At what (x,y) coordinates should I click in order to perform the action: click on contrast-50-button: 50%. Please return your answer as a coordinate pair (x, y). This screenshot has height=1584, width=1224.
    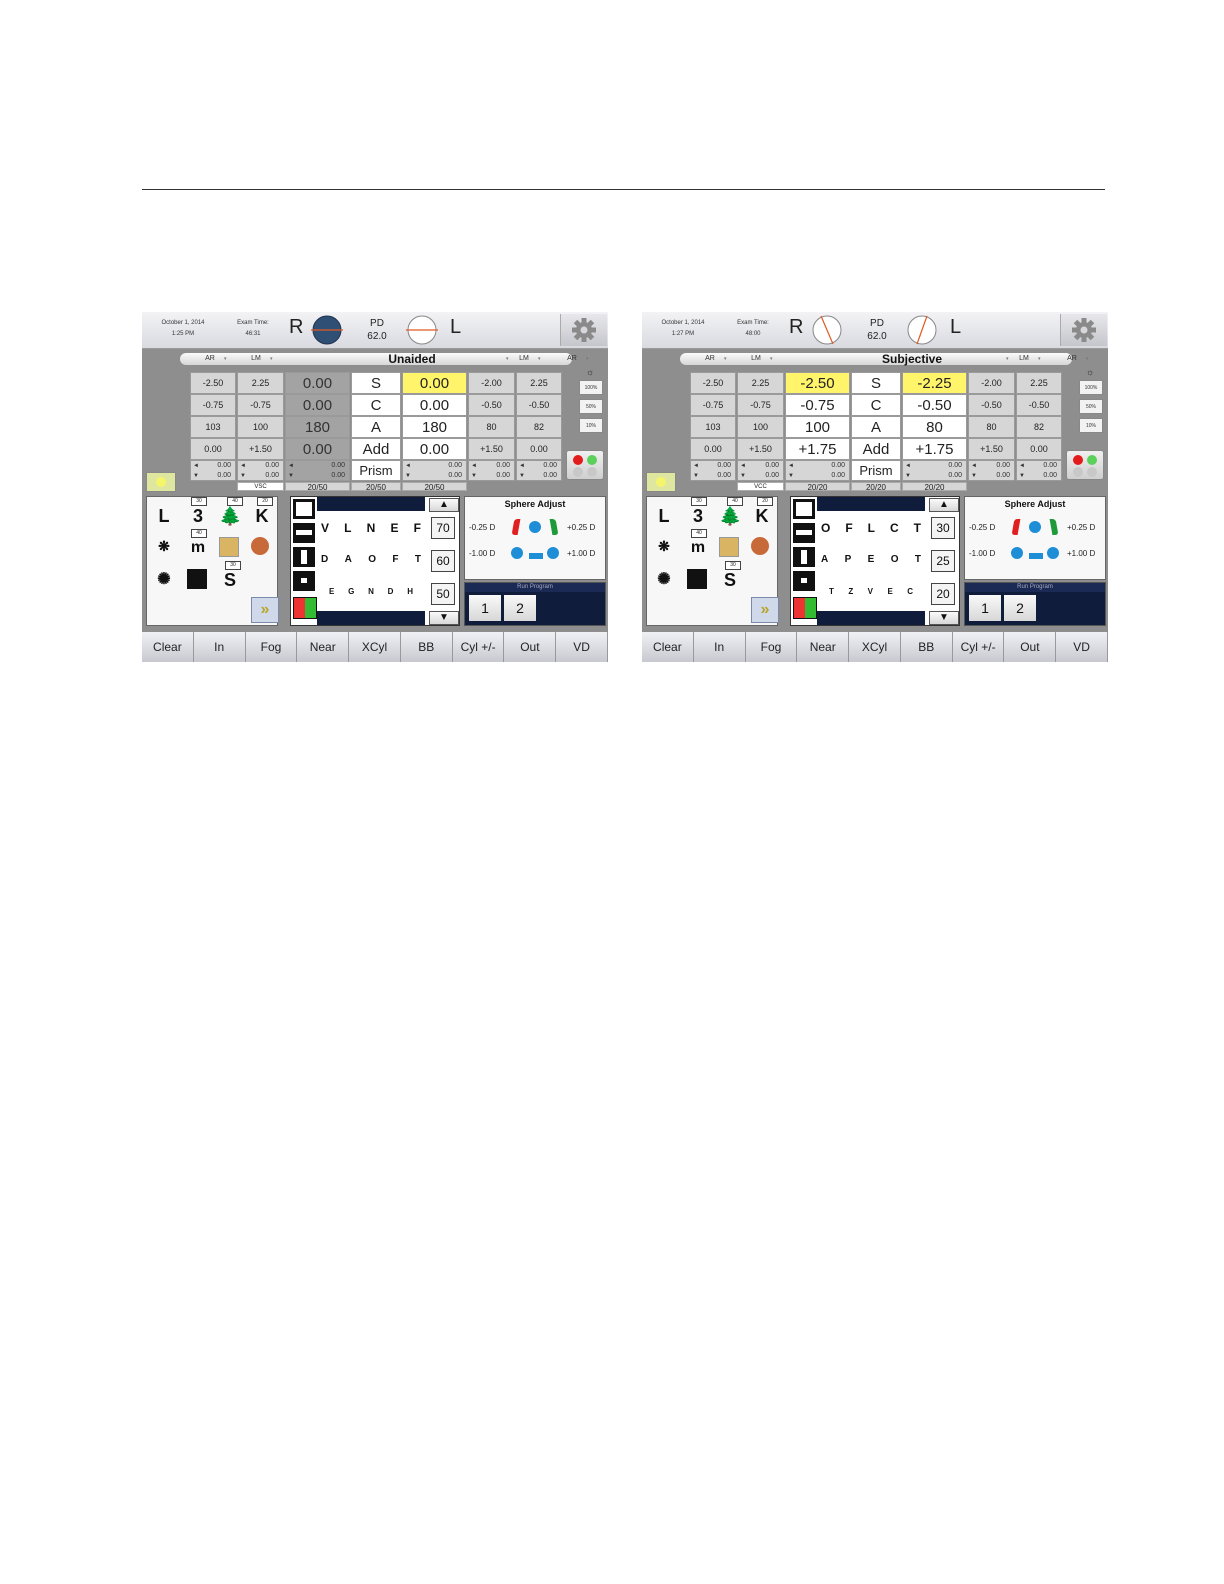
    Looking at the image, I should click on (591, 406).